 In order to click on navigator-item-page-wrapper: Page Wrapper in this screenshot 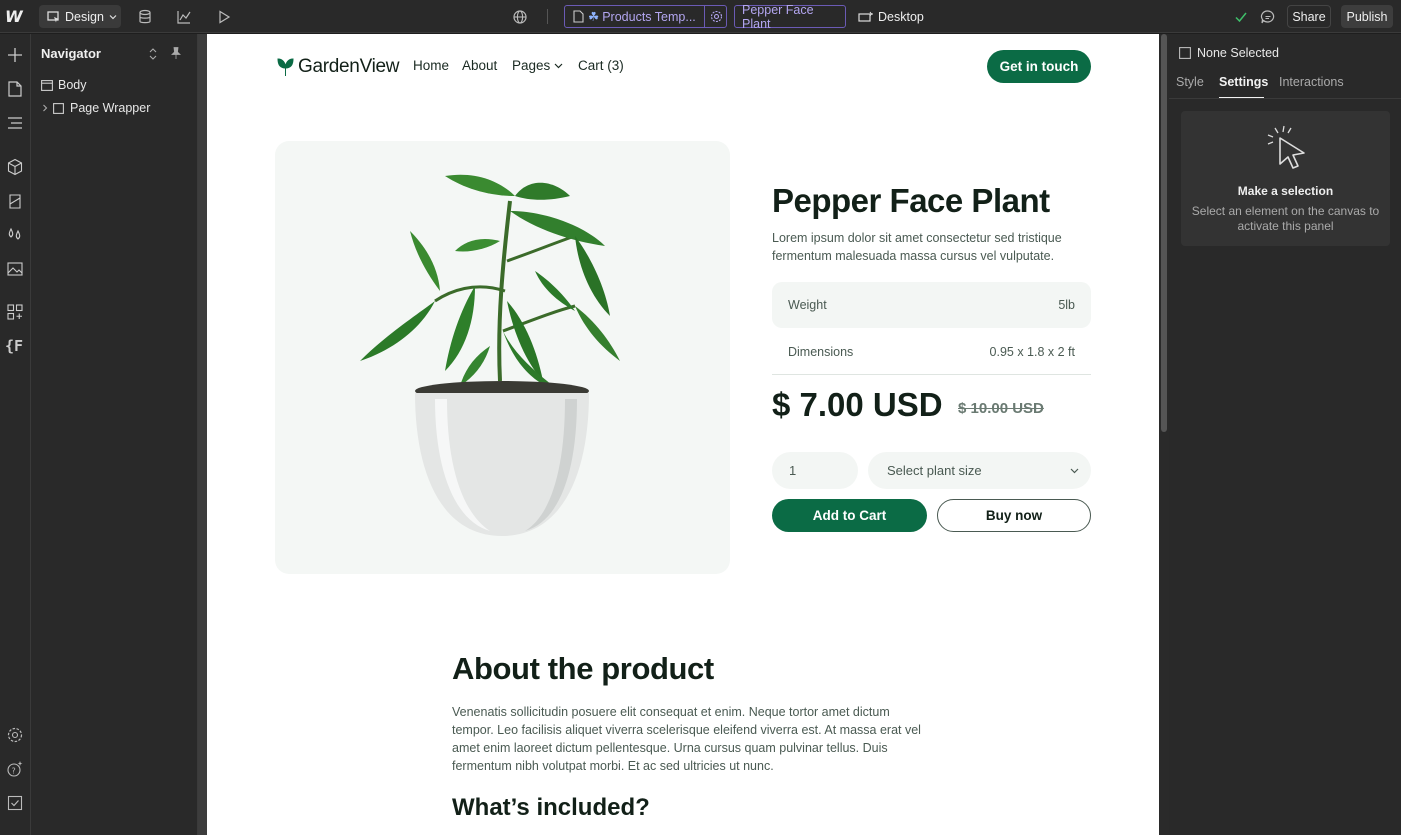, I will do `click(114, 108)`.